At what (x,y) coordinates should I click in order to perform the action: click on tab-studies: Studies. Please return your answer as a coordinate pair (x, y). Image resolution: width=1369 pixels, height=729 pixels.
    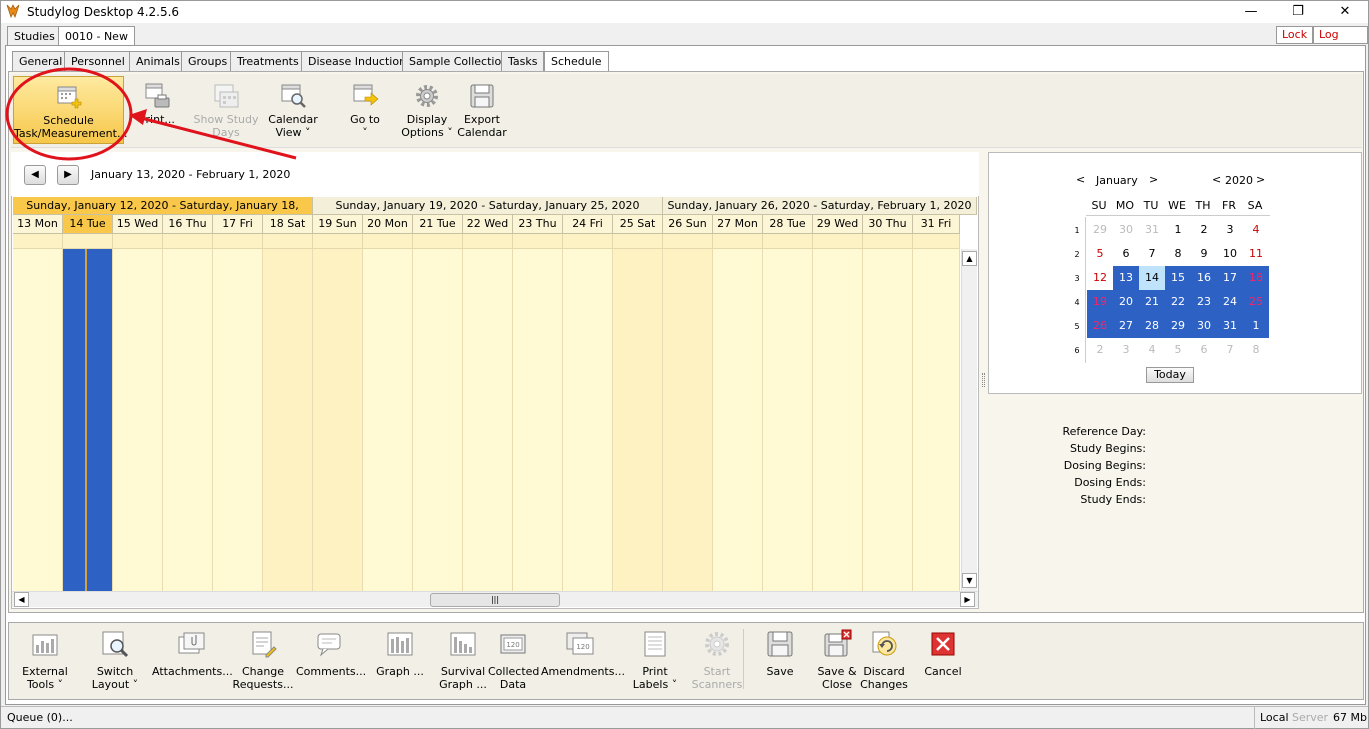
    Looking at the image, I should click on (34, 36).